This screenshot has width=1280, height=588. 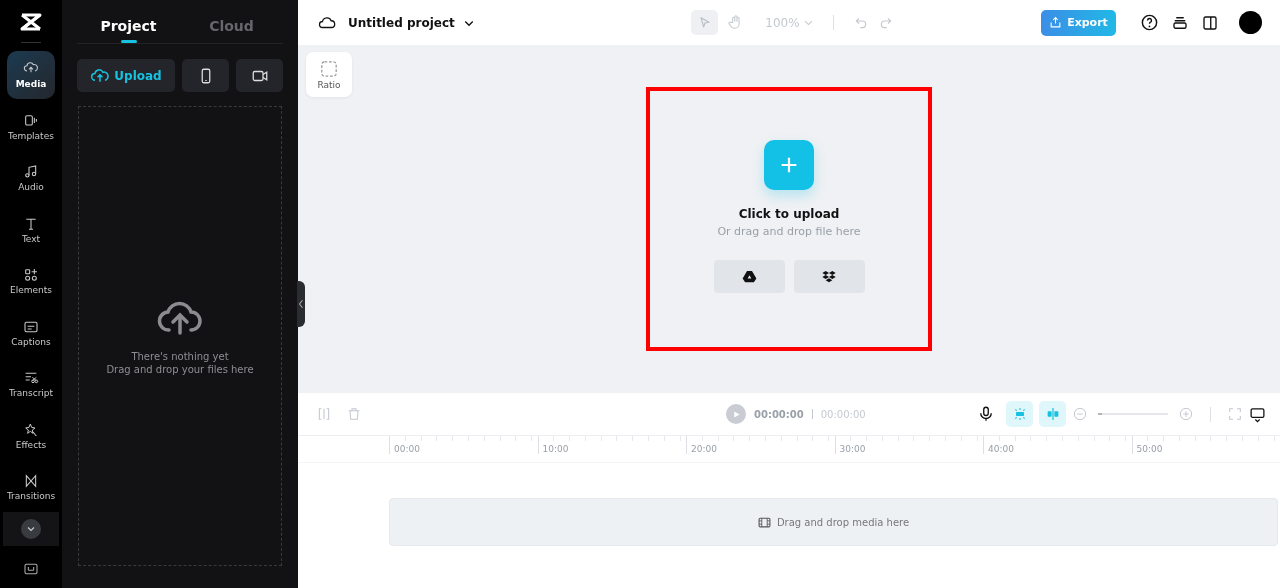 What do you see at coordinates (31, 569) in the screenshot?
I see `keyboard-icon` at bounding box center [31, 569].